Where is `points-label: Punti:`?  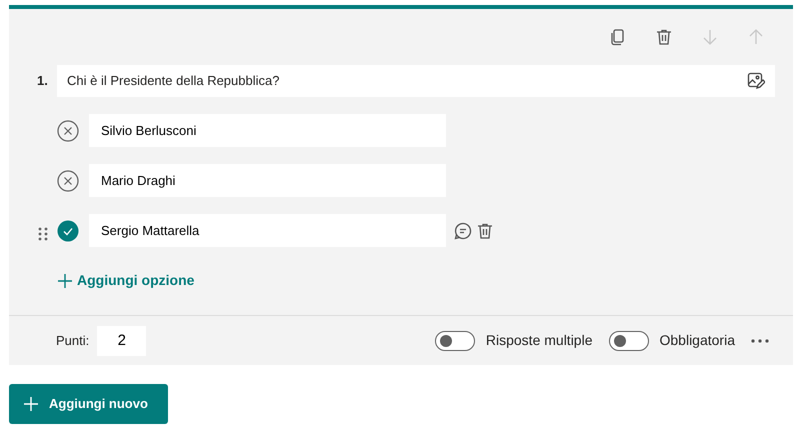 points-label: Punti: is located at coordinates (73, 341).